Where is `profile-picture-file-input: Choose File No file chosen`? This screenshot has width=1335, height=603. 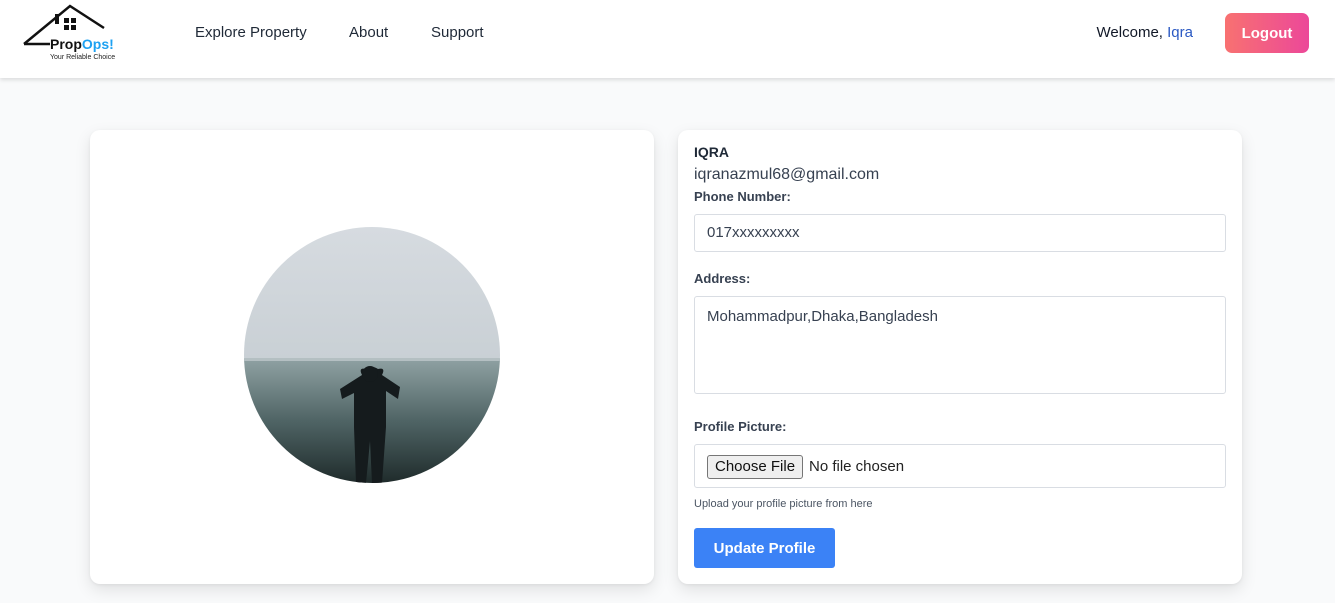
profile-picture-file-input: Choose File No file chosen is located at coordinates (960, 466).